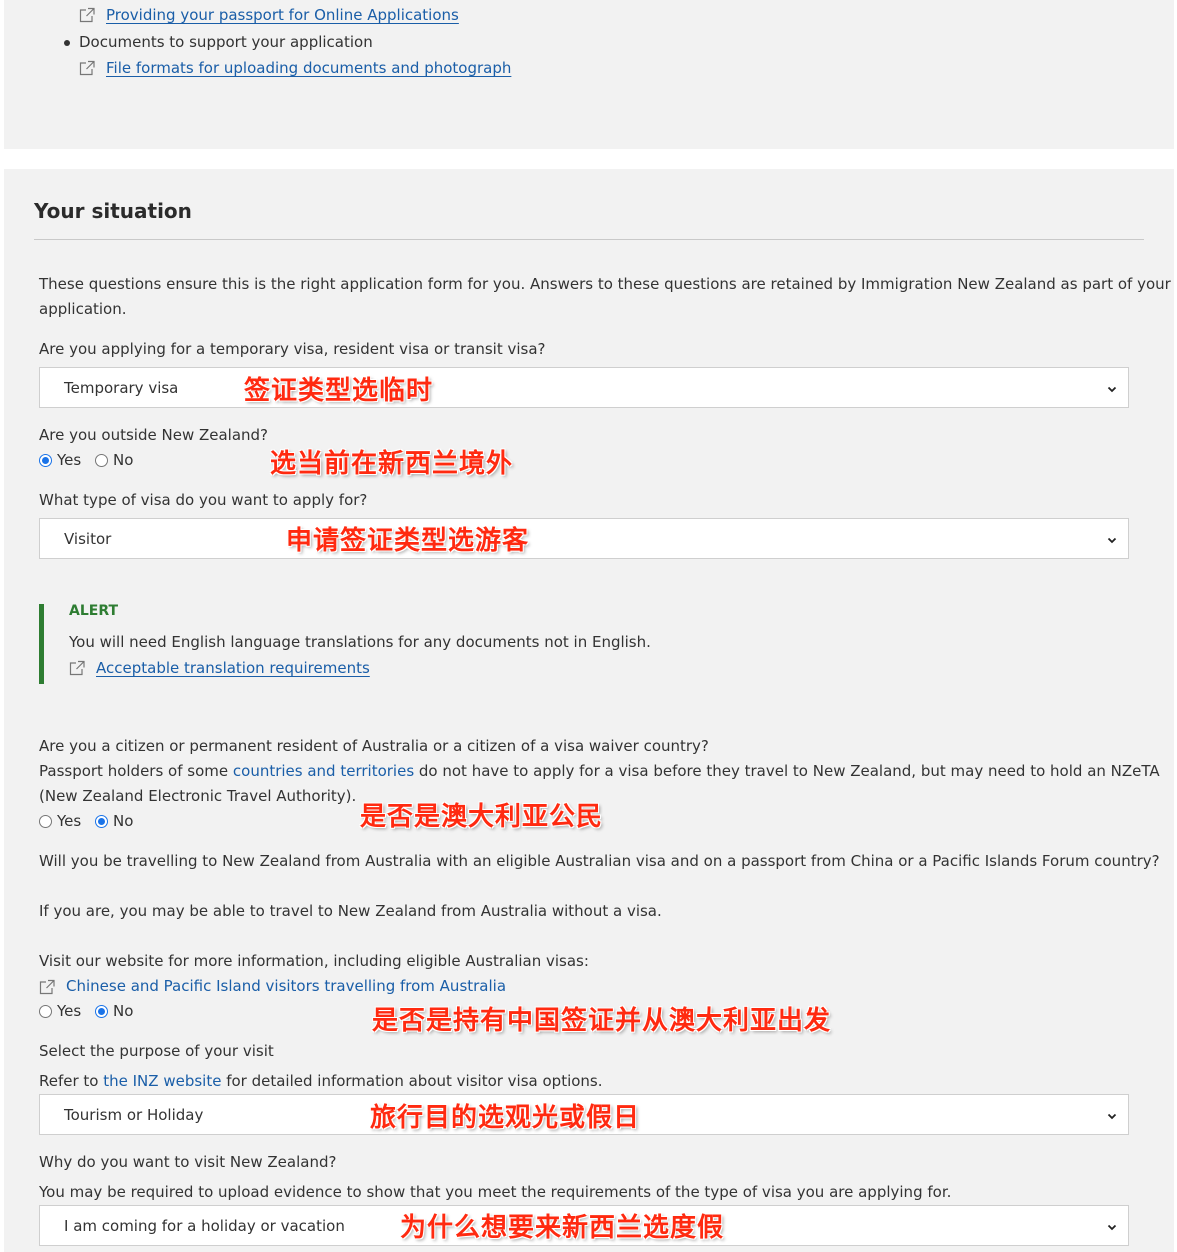  What do you see at coordinates (69, 1011) in the screenshot?
I see `travel-from-australia-yes-label: Yes` at bounding box center [69, 1011].